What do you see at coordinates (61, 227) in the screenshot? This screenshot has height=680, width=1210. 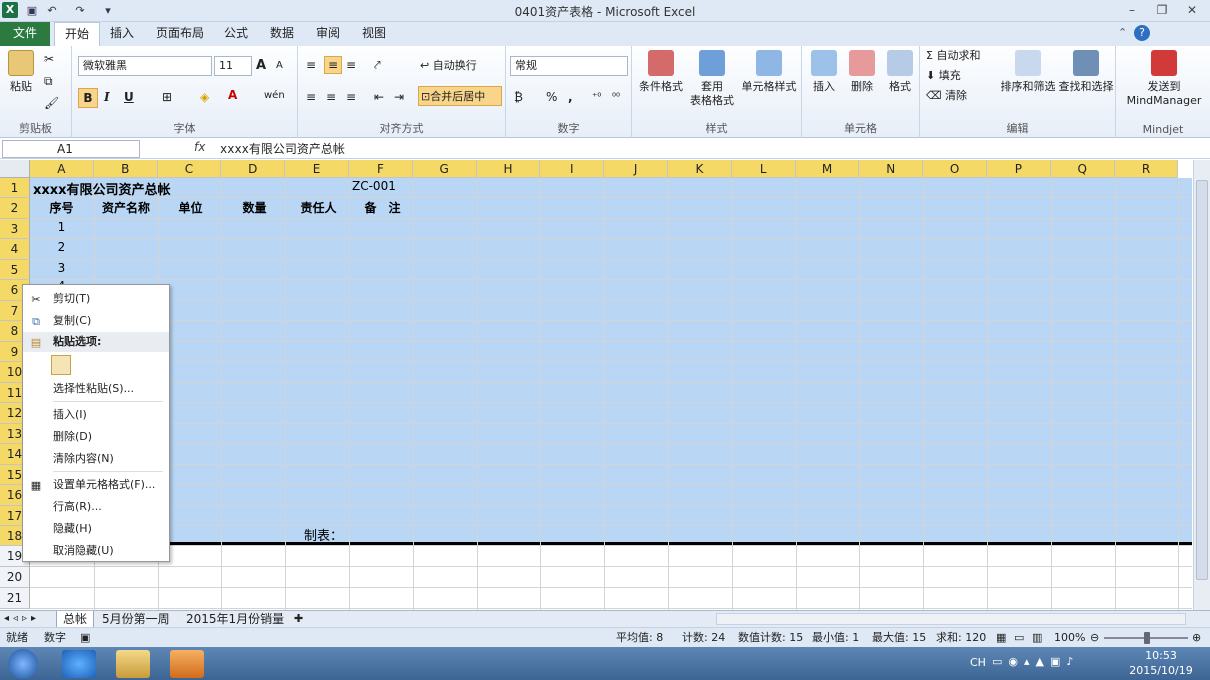 I see `cell-seq-1: 1` at bounding box center [61, 227].